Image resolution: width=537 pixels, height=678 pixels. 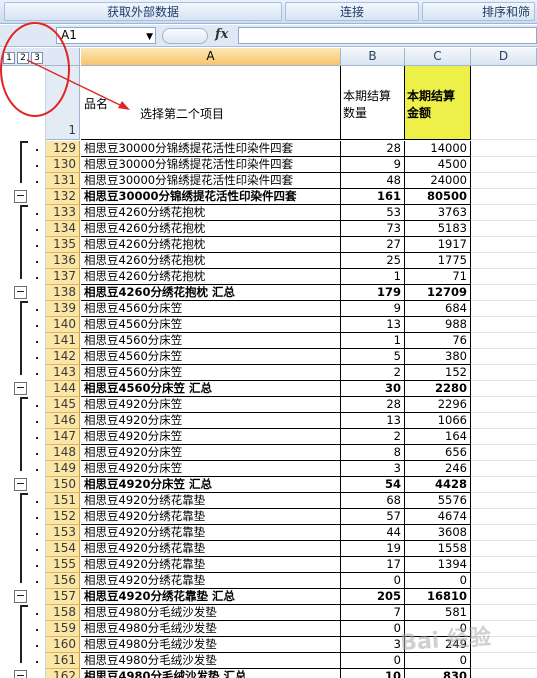 I want to click on row-header: 144, so click(x=63, y=389).